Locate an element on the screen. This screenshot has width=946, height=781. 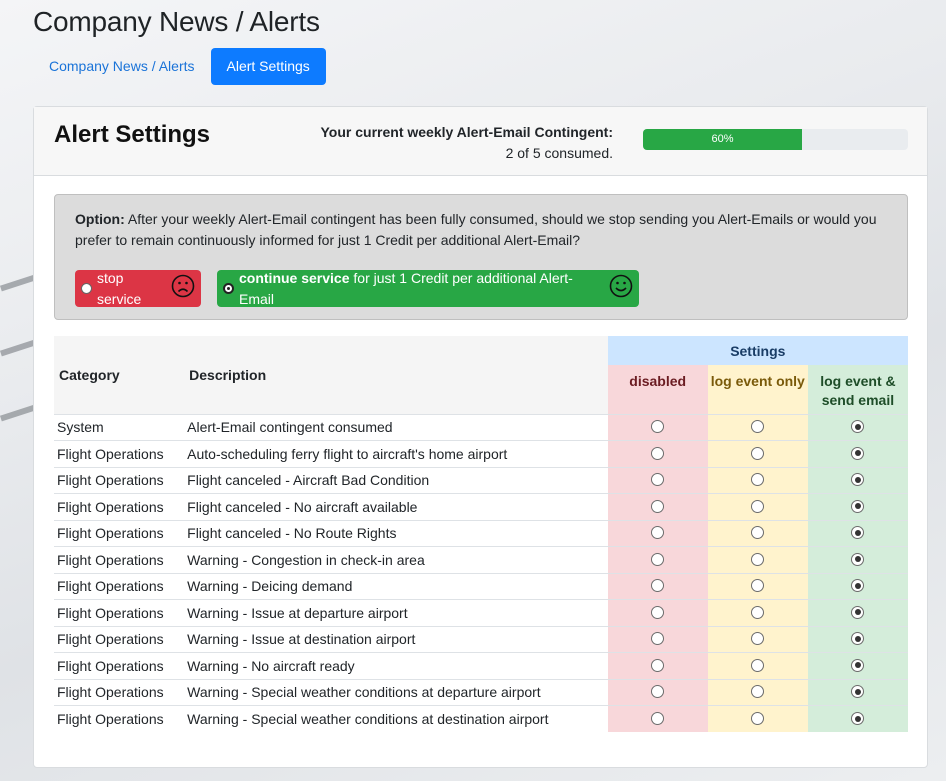
contingent-status: 2 of 5 consumed. is located at coordinates (559, 153).